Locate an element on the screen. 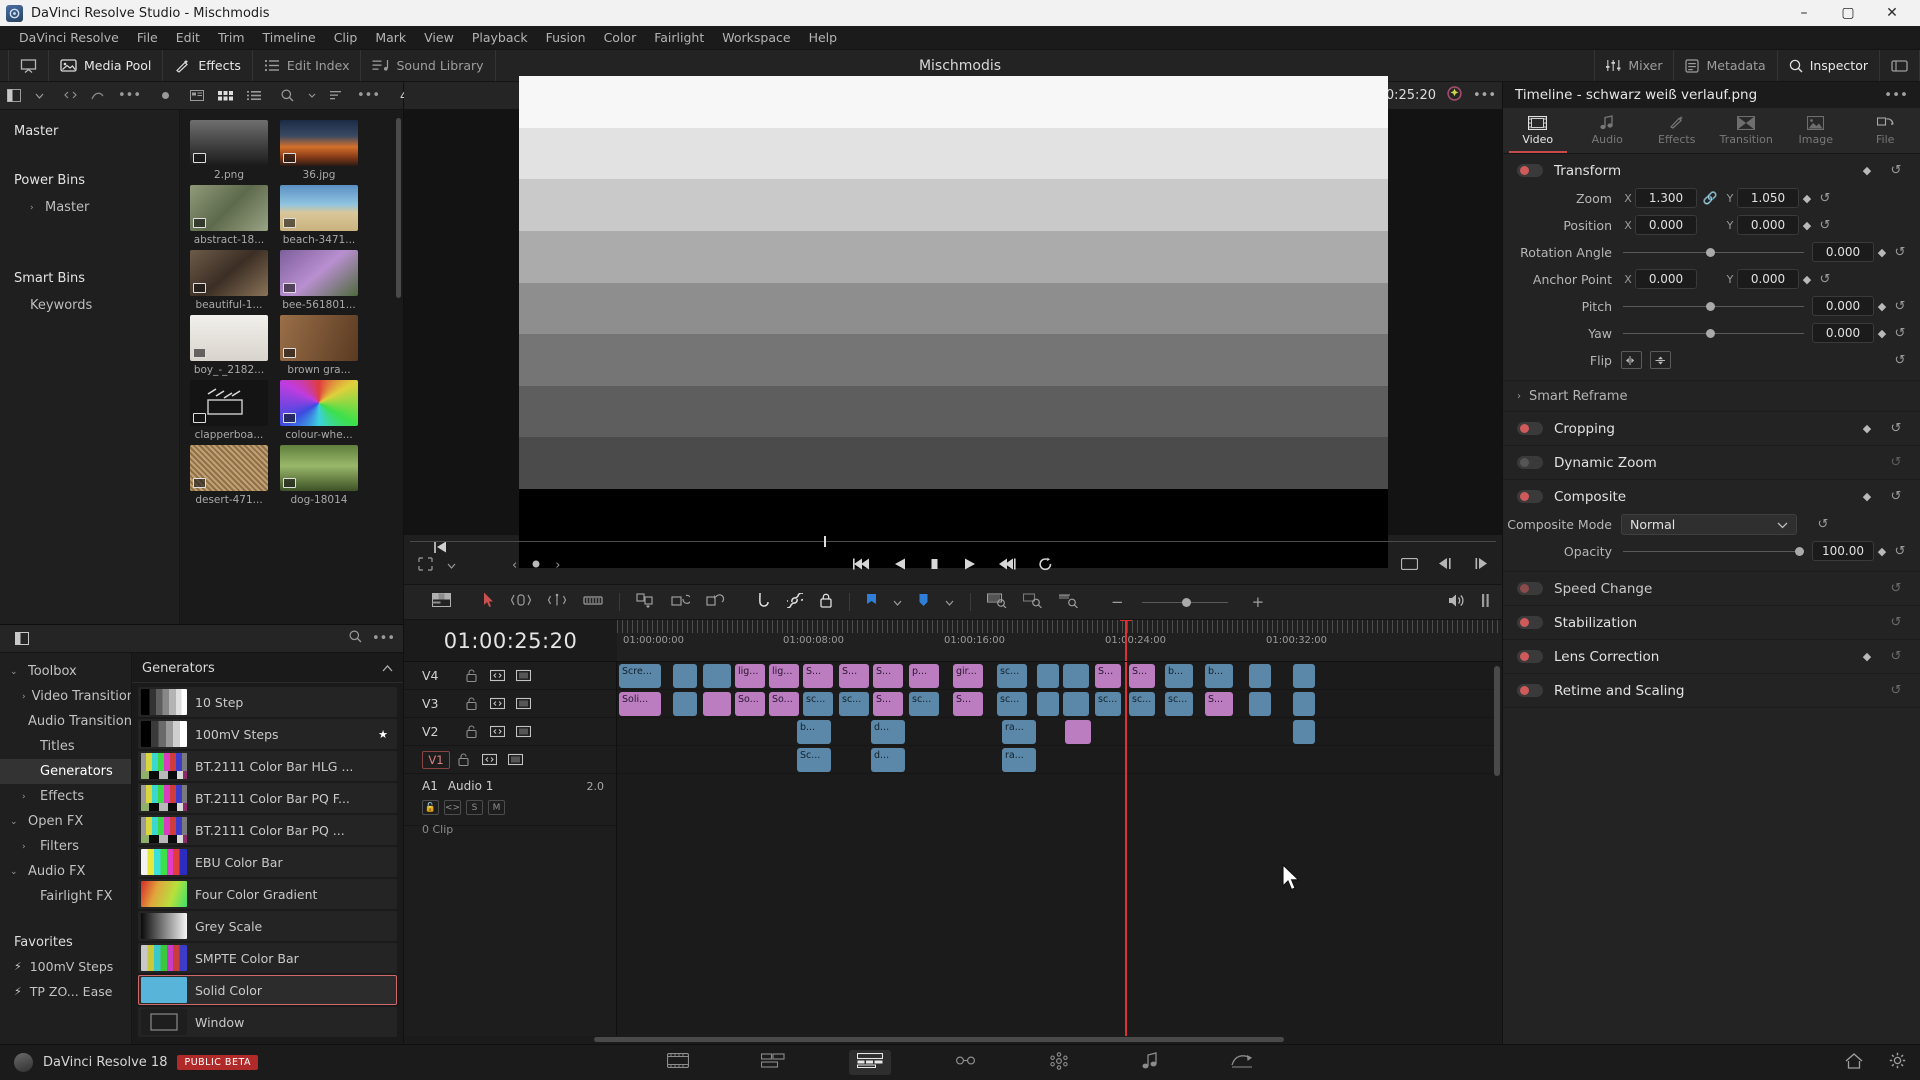 The height and width of the screenshot is (1080, 1920). media-thumbnail: 2.png is located at coordinates (229, 150).